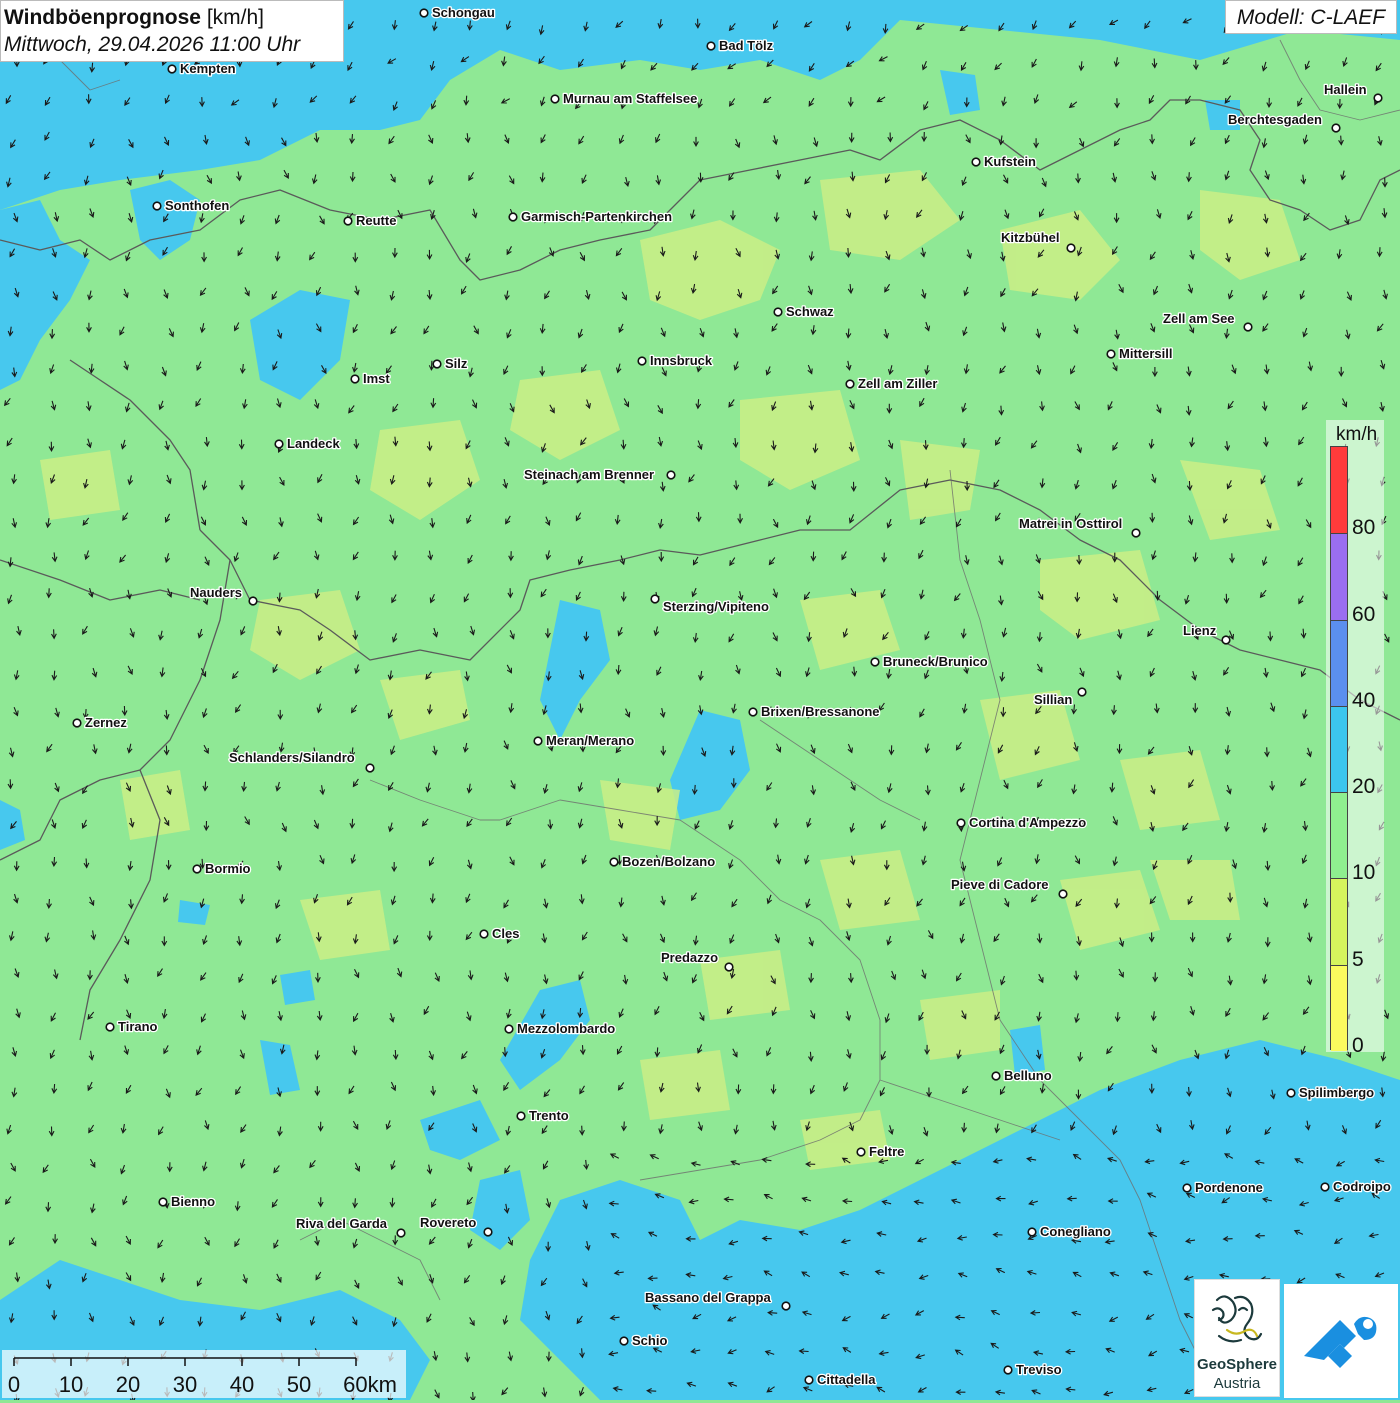 This screenshot has height=1403, width=1400. What do you see at coordinates (935, 661) in the screenshot?
I see `city-label: Bruneck/Brunico` at bounding box center [935, 661].